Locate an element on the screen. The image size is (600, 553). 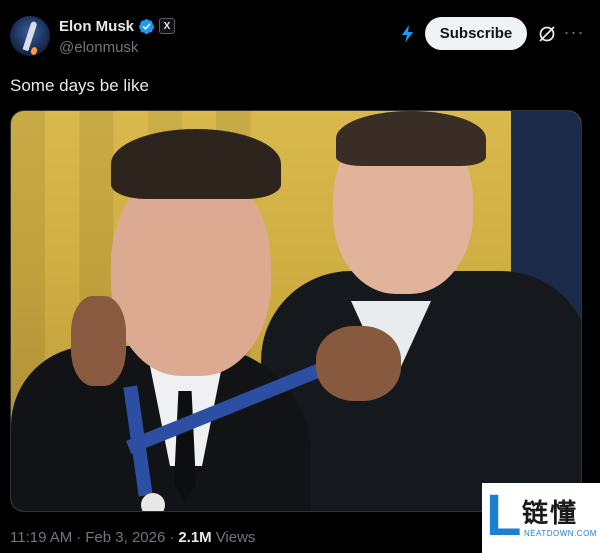
post-meta: 11:19 AM · Feb 3, 2026 · 2.1M Views is located at coordinates (132, 537).